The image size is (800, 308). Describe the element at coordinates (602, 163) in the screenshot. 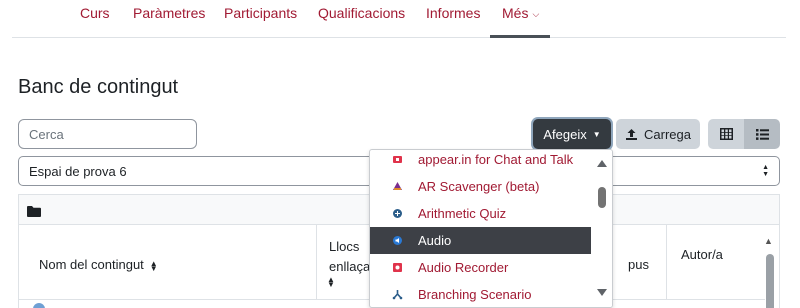

I see `scroll-up-arrow-icon` at that location.